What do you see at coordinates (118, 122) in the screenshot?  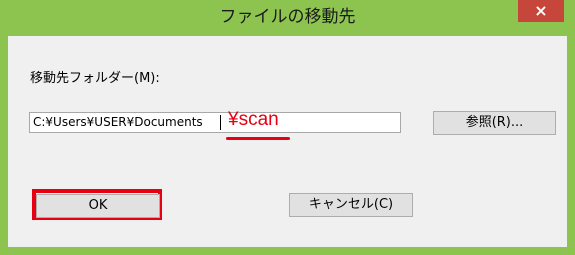 I see `destination-folder-value: C:¥Users¥USER¥Documents` at bounding box center [118, 122].